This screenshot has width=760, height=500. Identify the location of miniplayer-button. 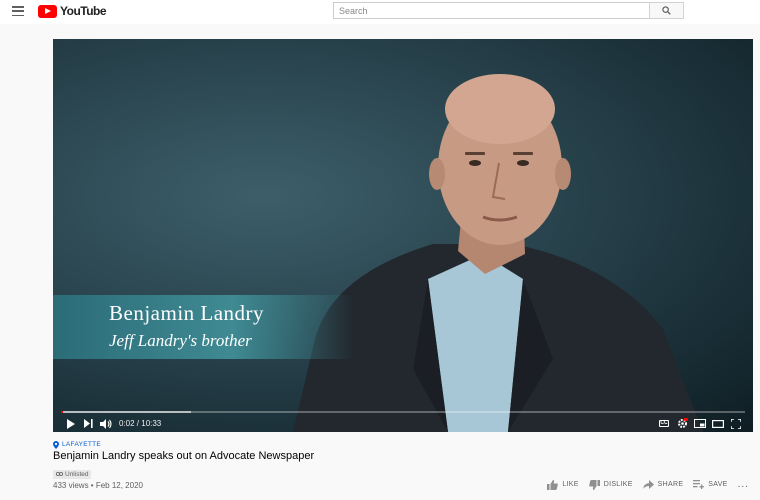
(700, 424).